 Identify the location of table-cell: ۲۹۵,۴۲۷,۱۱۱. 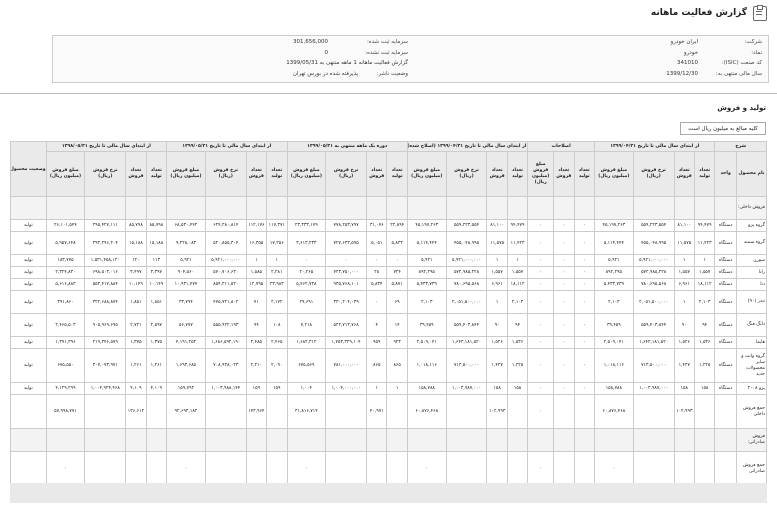
(105, 225).